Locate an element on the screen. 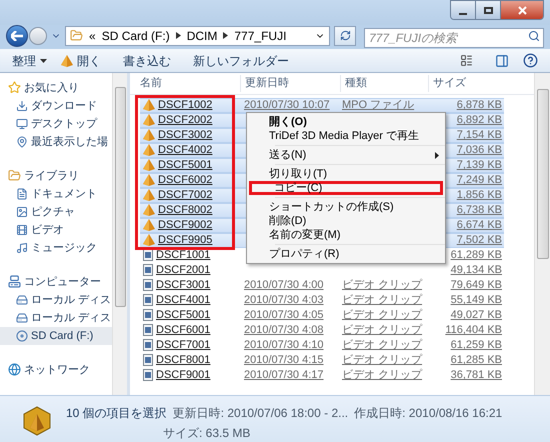 The height and width of the screenshot is (442, 550). nav-item: ピクチャ is located at coordinates (53, 212).